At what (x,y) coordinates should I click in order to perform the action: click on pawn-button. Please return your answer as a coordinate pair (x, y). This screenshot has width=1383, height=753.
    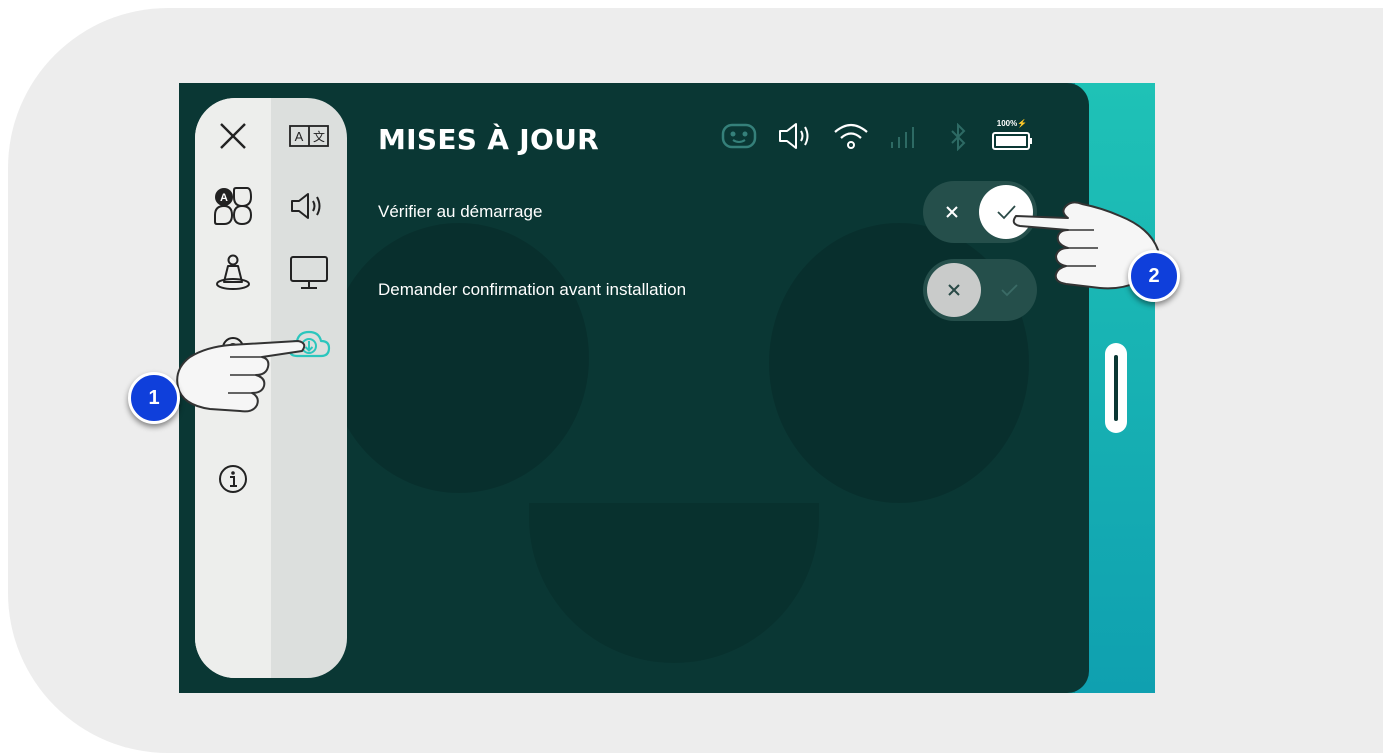
    Looking at the image, I should click on (233, 273).